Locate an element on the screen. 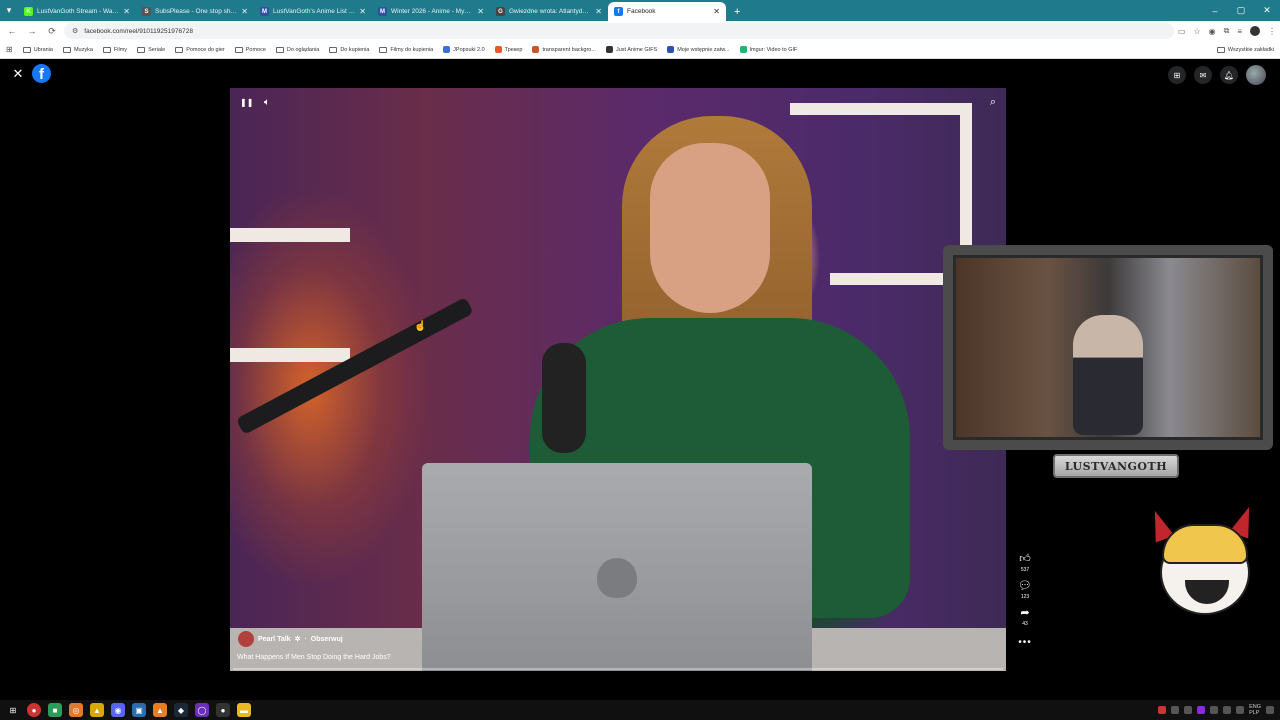 This screenshot has height=720, width=1280. new-tab-button: + is located at coordinates (737, 11).